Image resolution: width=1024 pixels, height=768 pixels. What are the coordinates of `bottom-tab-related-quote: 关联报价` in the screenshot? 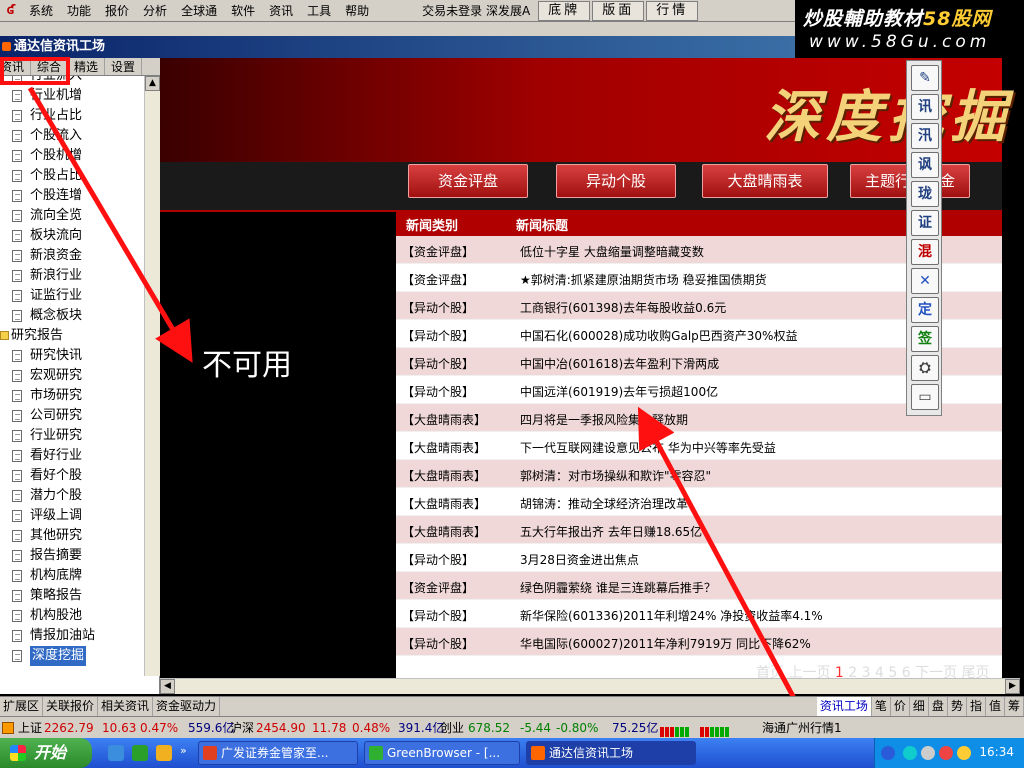 It's located at (71, 706).